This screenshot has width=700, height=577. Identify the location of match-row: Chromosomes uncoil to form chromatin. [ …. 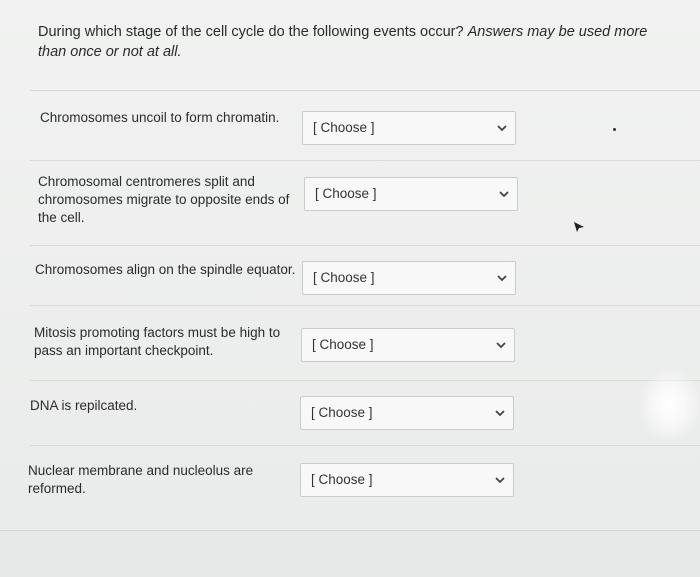
(365, 125).